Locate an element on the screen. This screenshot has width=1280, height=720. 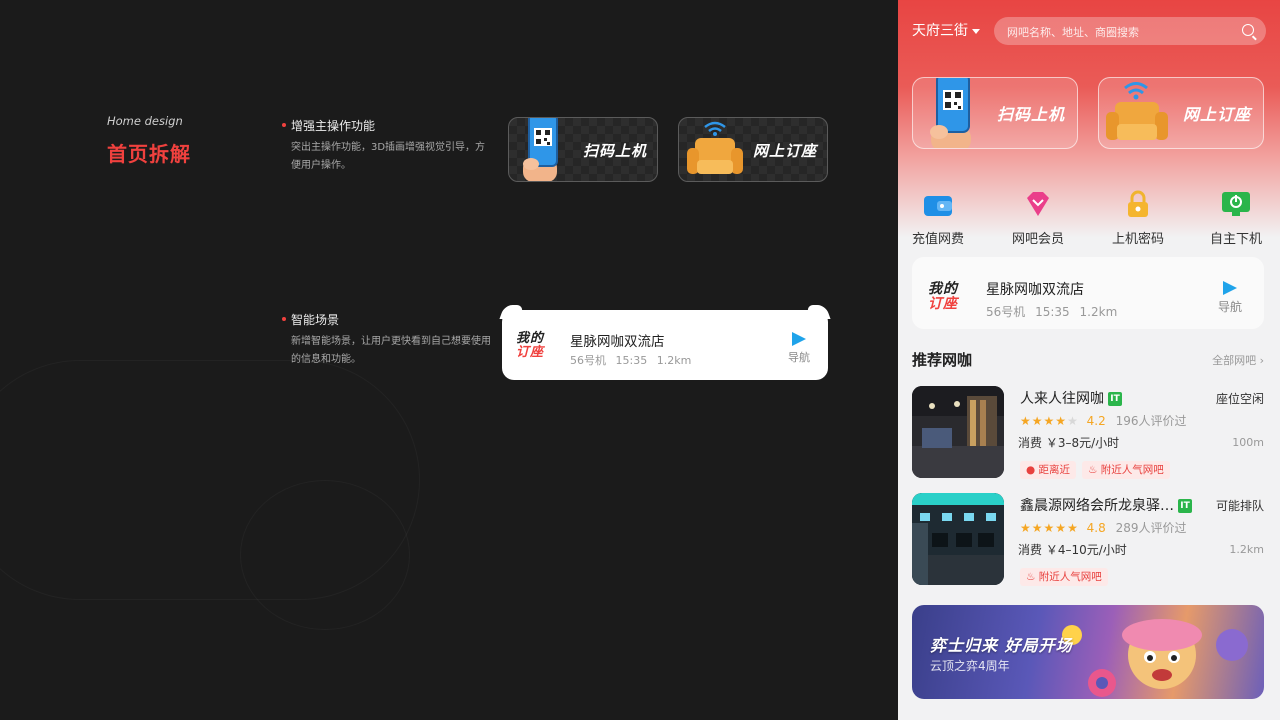
feature-title-smart-scene: 智能场景 is located at coordinates (310, 320).